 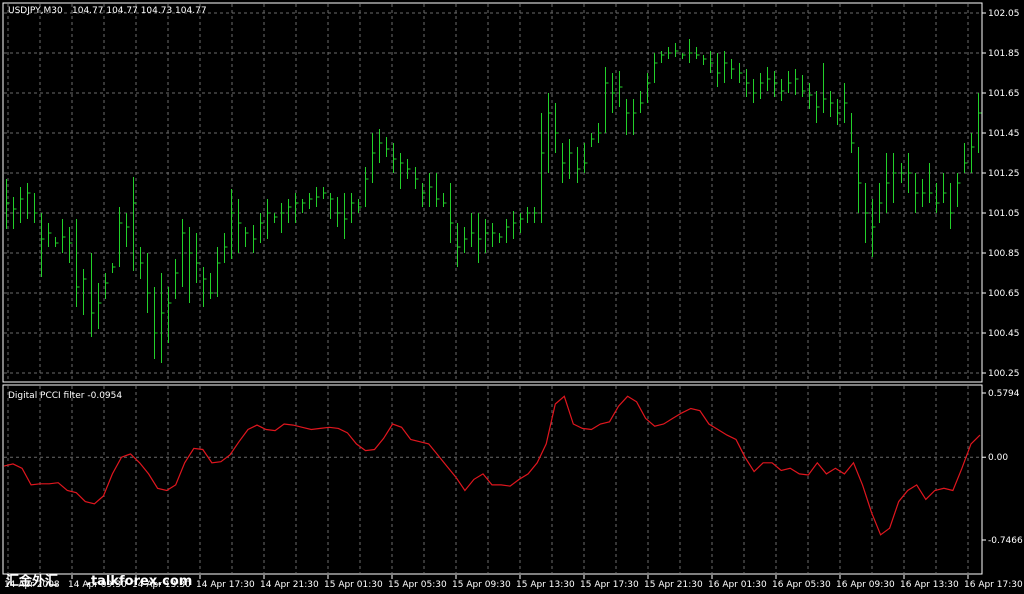 I want to click on quote-values: 104.77 104.77 104.73 104.77, so click(x=139, y=11).